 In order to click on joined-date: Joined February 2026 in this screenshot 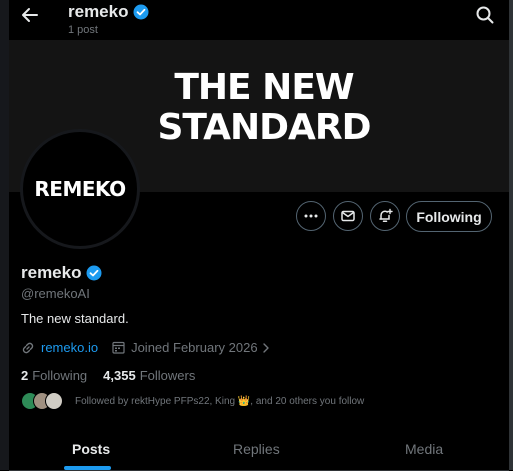, I will do `click(194, 347)`.